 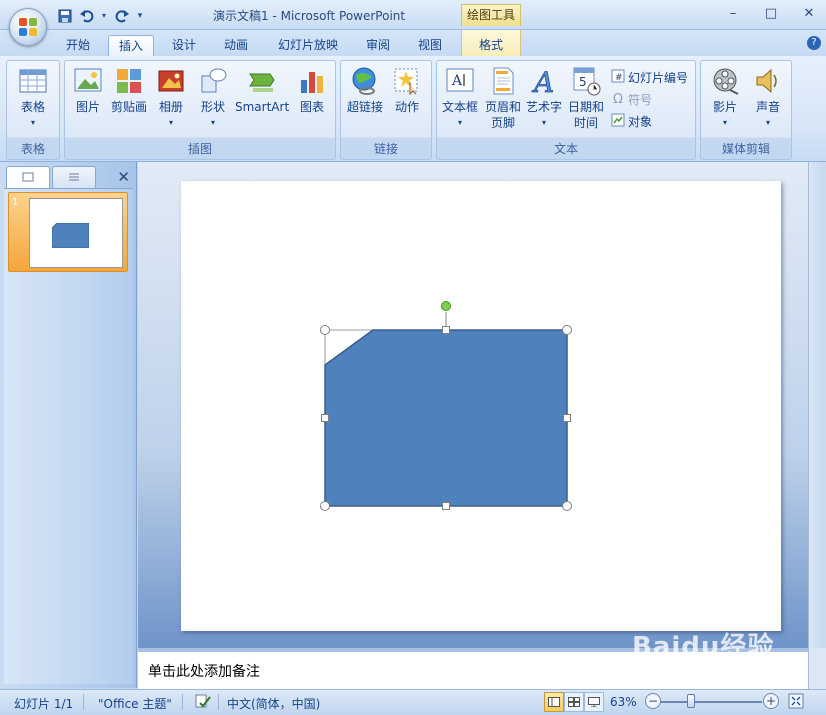 I want to click on slide-show-view-icon, so click(x=594, y=702).